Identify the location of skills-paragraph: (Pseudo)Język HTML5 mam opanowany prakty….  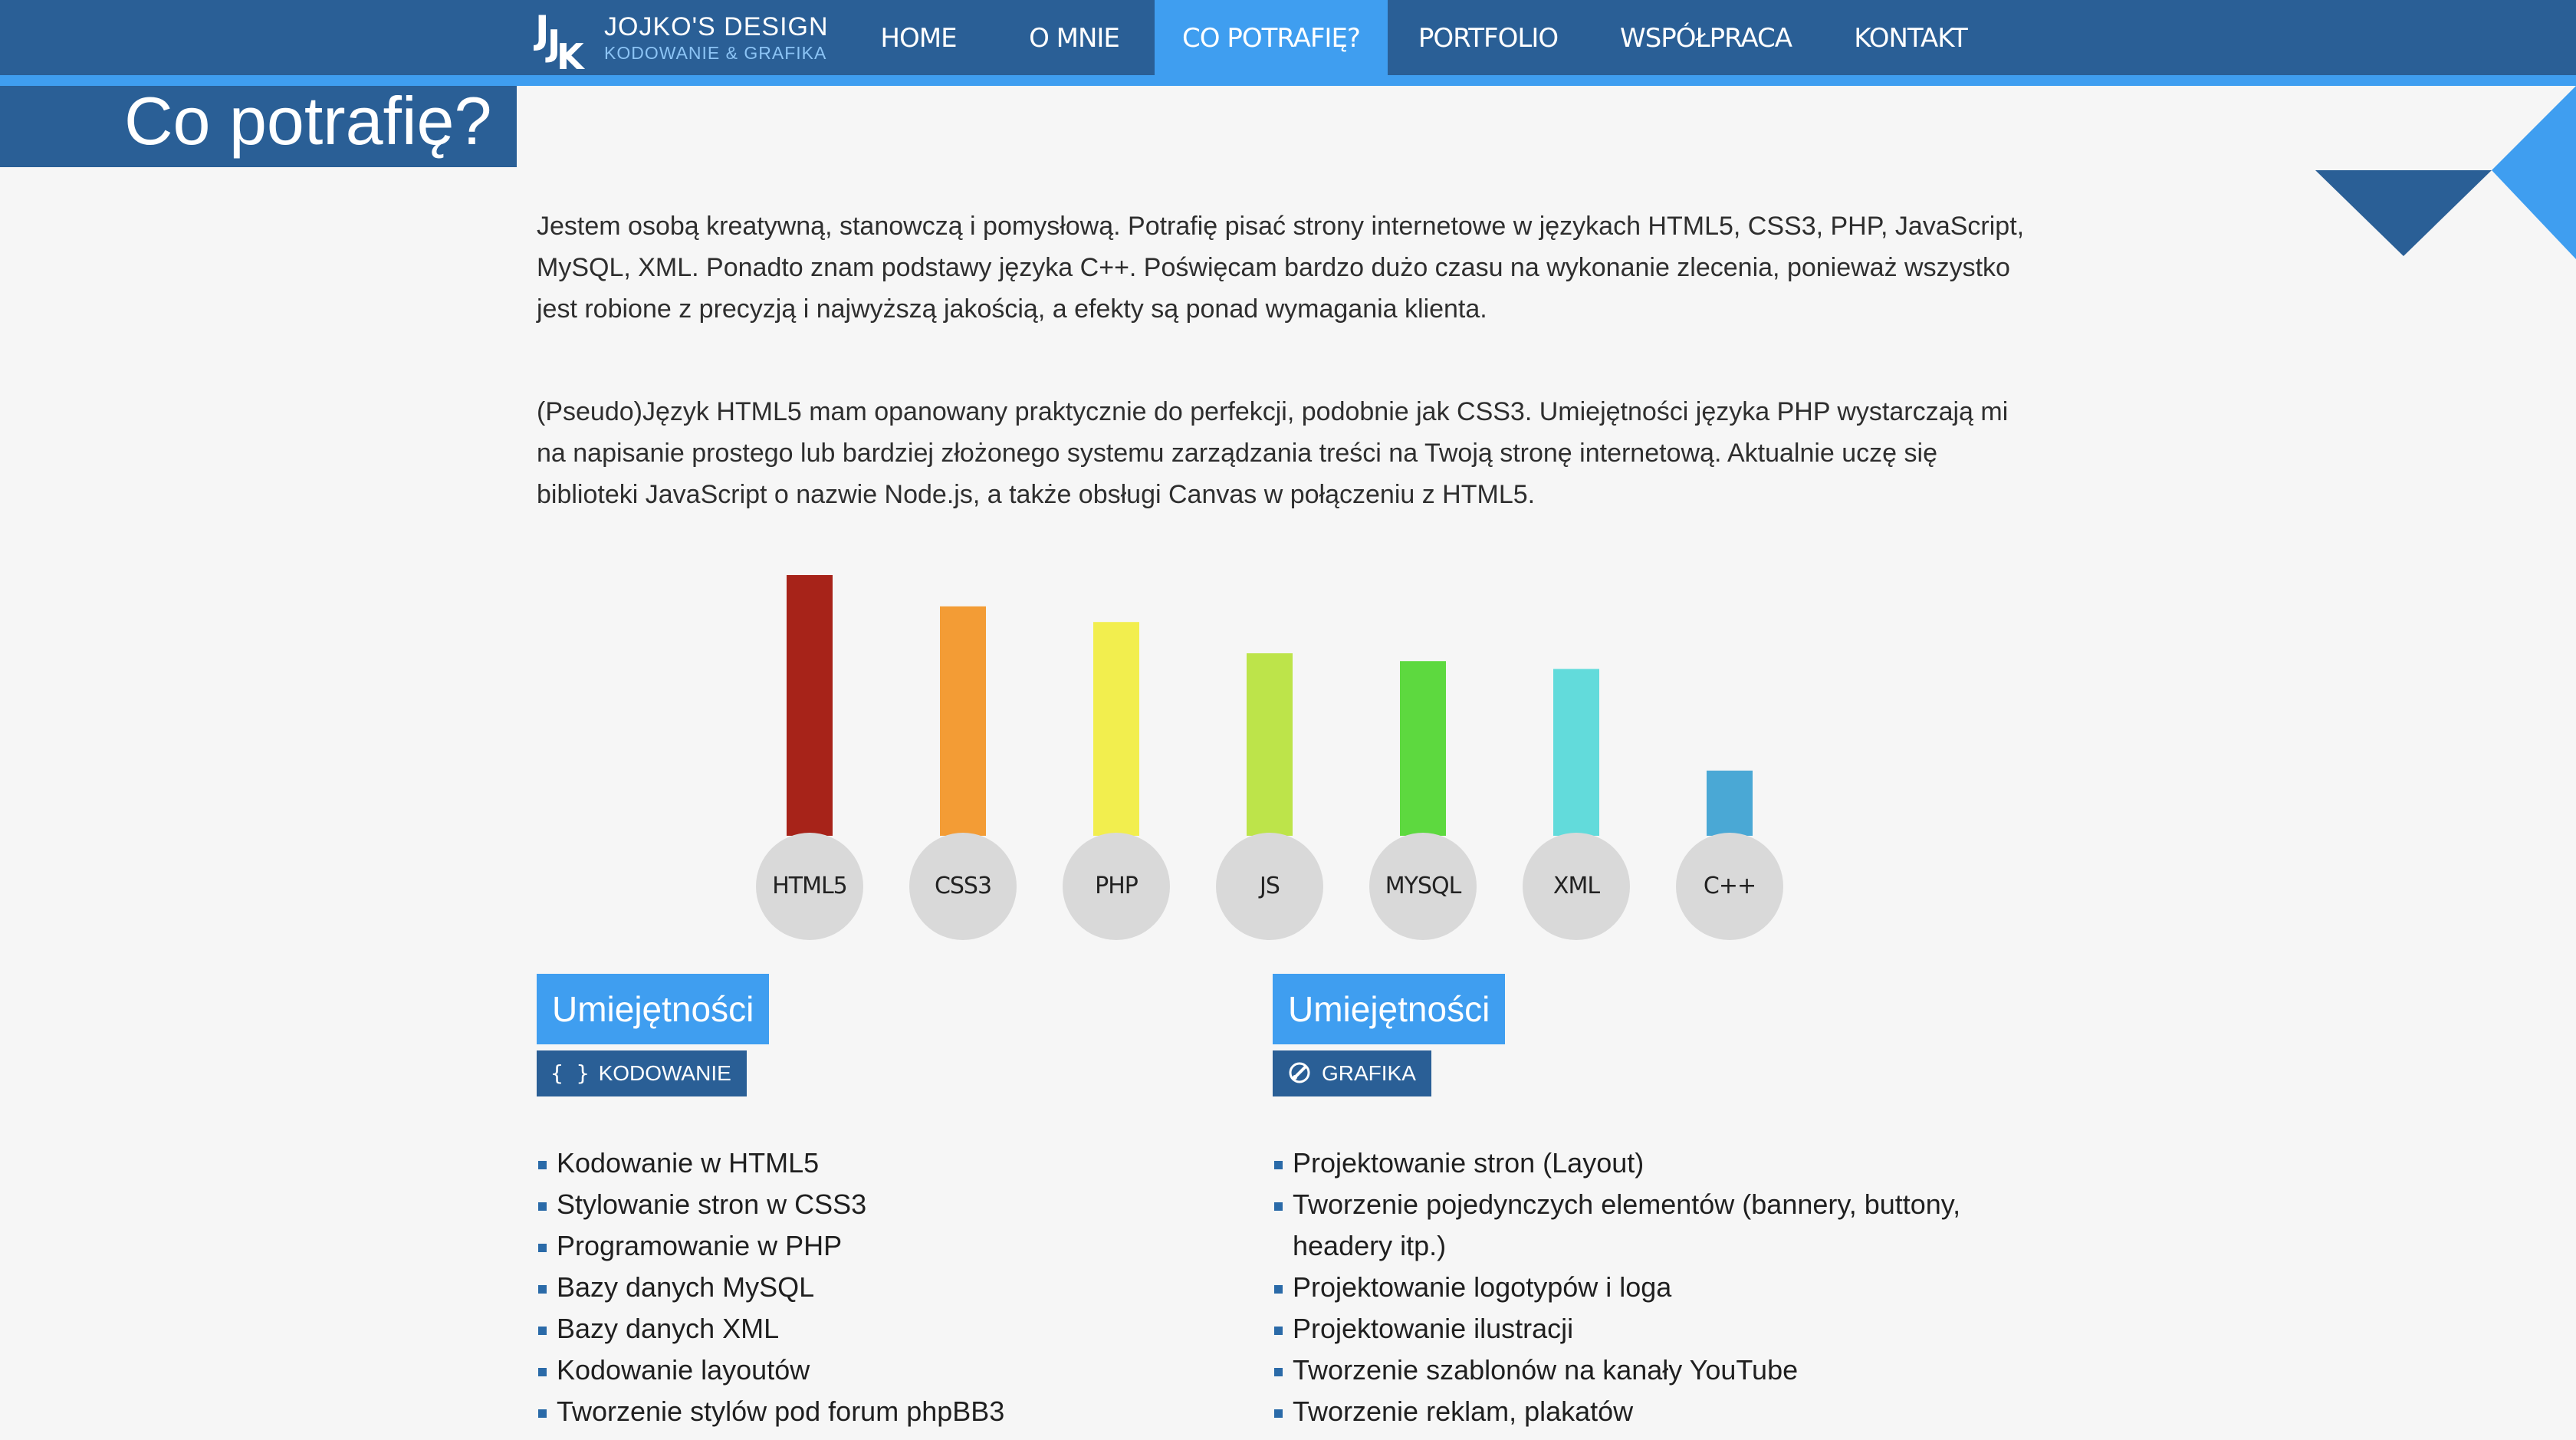
(1273, 453).